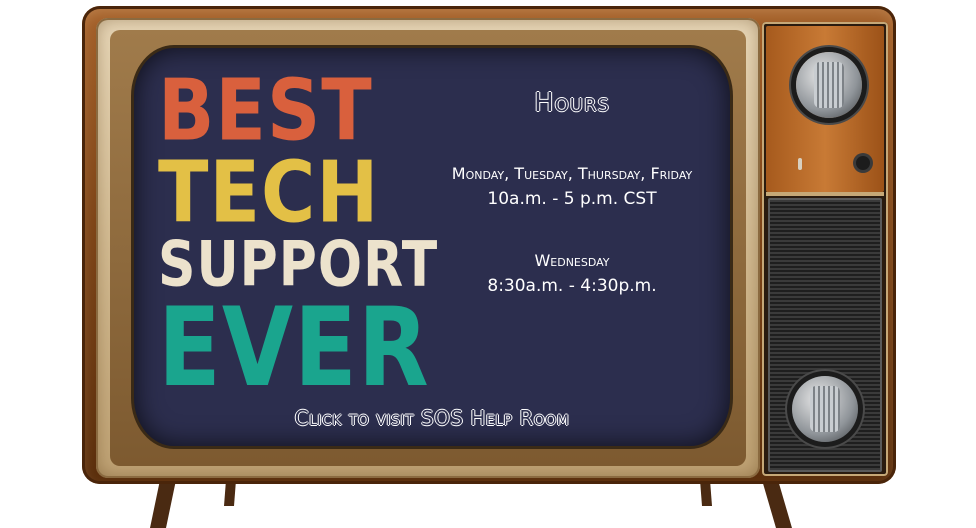 This screenshot has width=976, height=528. What do you see at coordinates (432, 418) in the screenshot?
I see `sos-help-room-link: Click to visit SOS Help Room` at bounding box center [432, 418].